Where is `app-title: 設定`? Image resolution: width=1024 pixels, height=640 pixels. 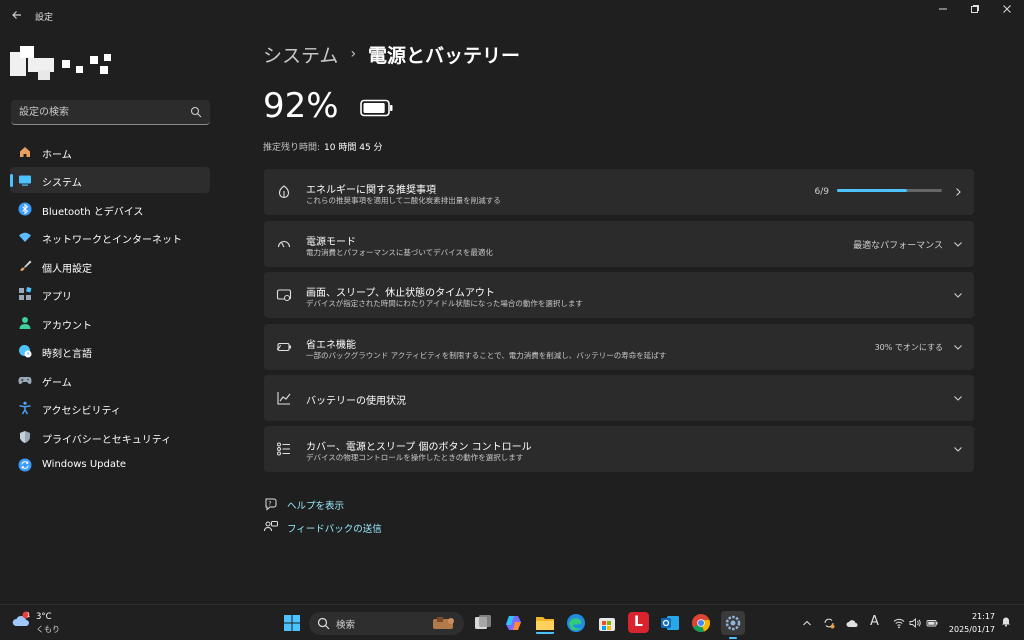
app-title: 設定 is located at coordinates (44, 18).